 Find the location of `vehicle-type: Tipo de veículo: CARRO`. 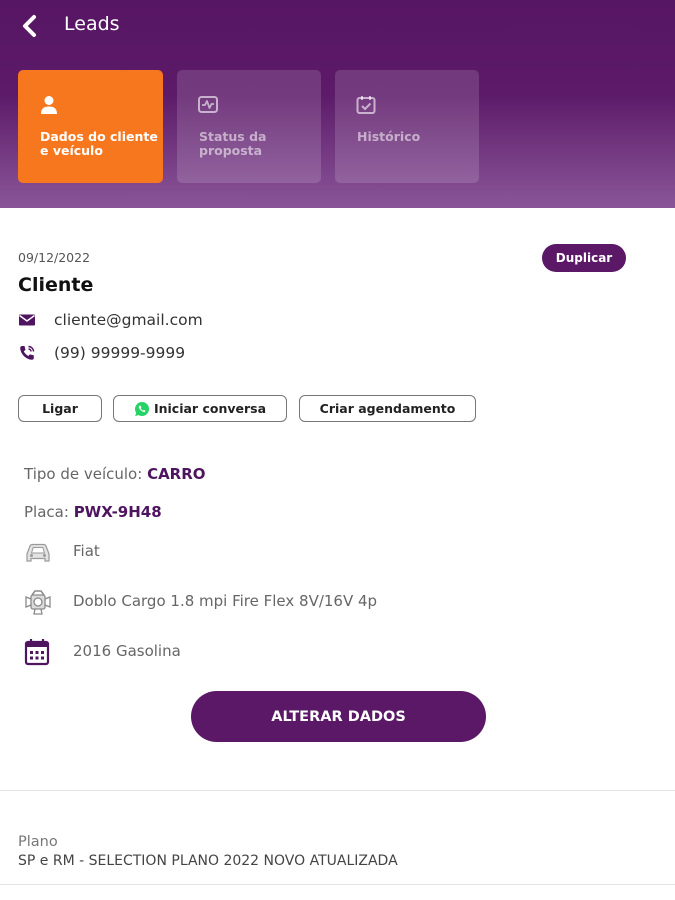

vehicle-type: Tipo de veículo: CARRO is located at coordinates (115, 474).